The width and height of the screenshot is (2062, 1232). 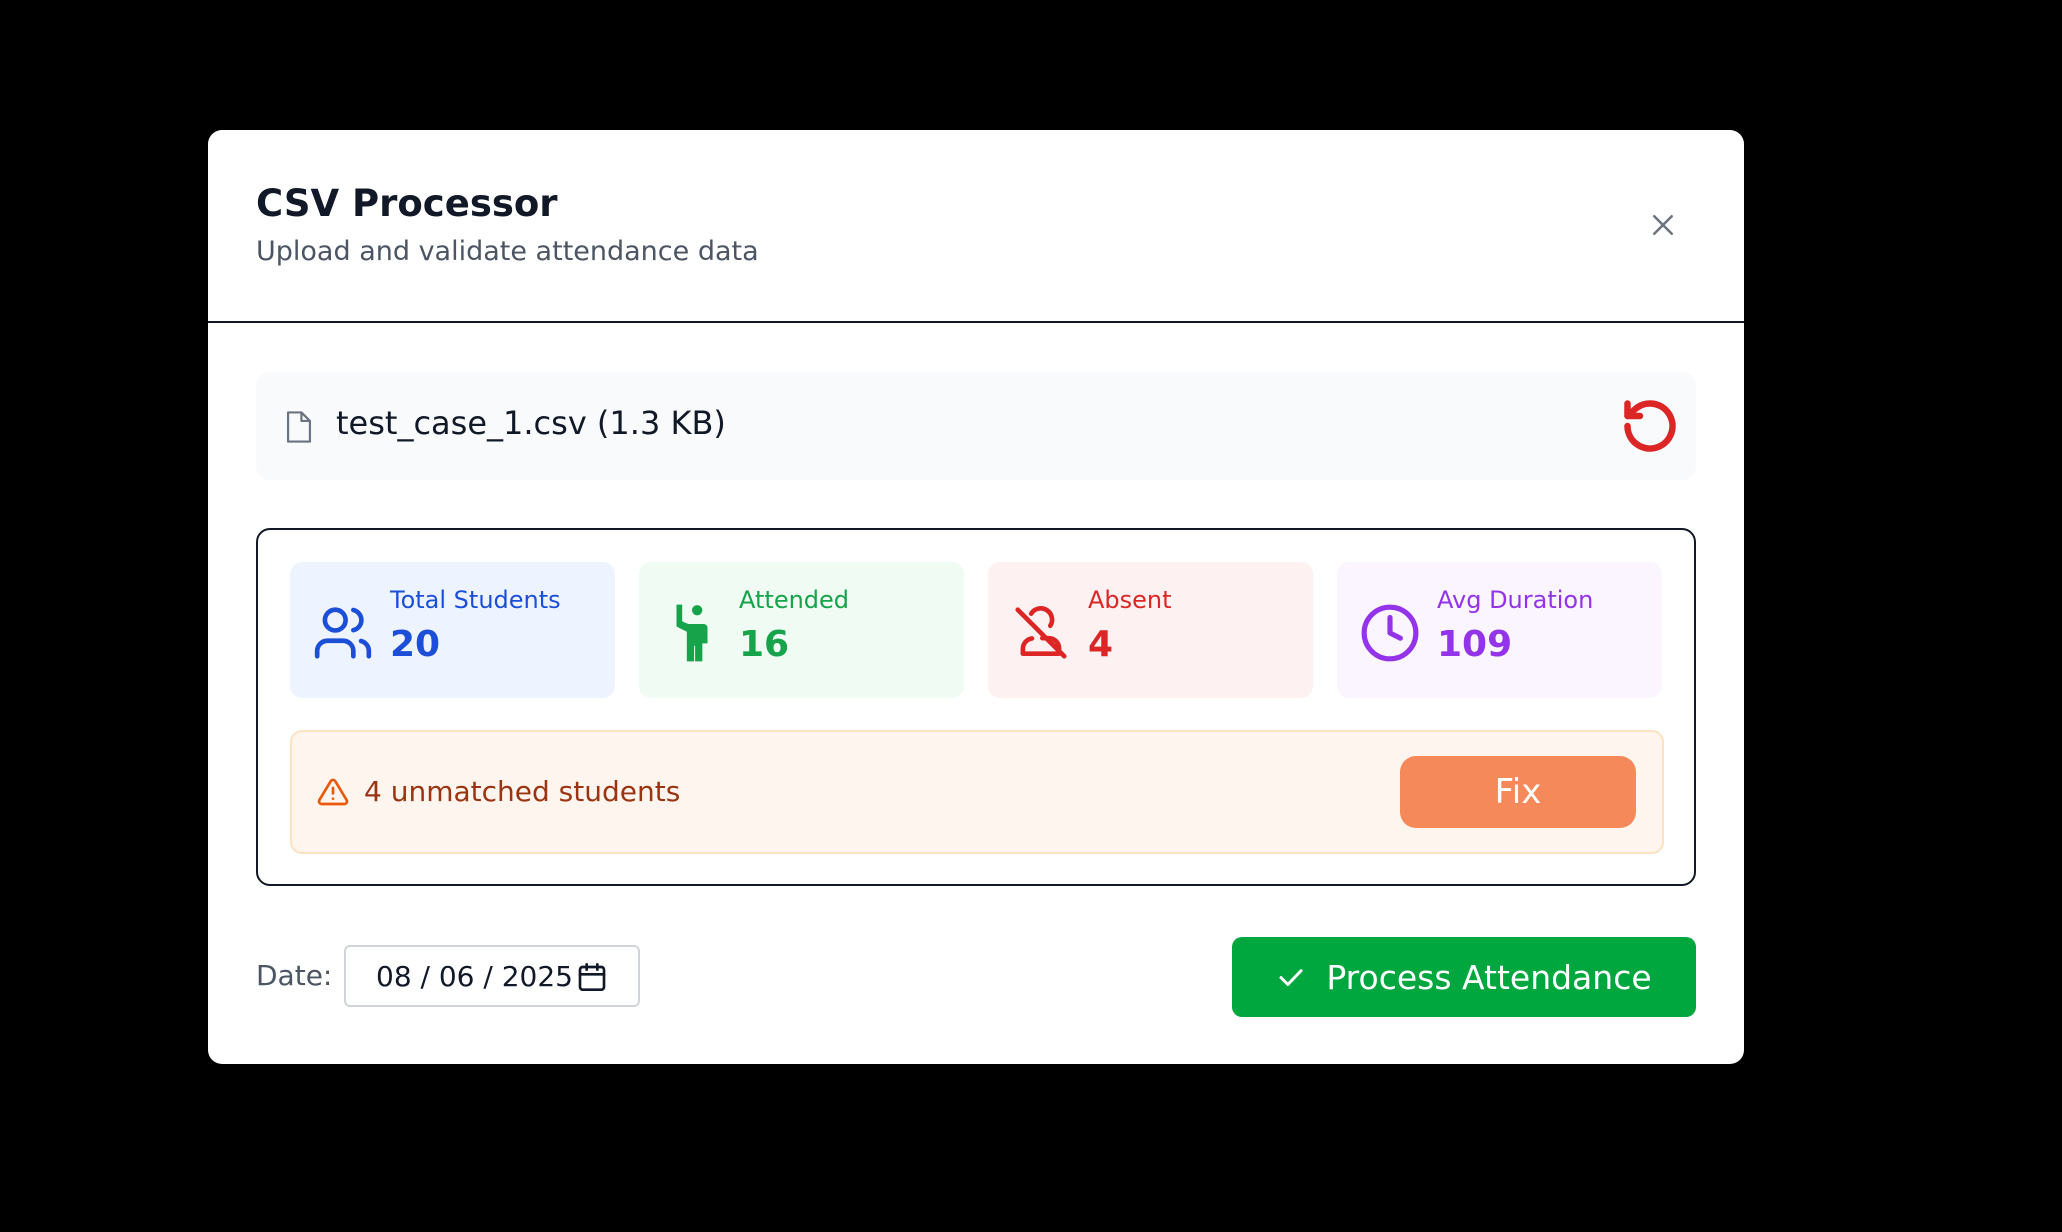 What do you see at coordinates (1150, 630) in the screenshot?
I see `stat-card-absent: Absent 4` at bounding box center [1150, 630].